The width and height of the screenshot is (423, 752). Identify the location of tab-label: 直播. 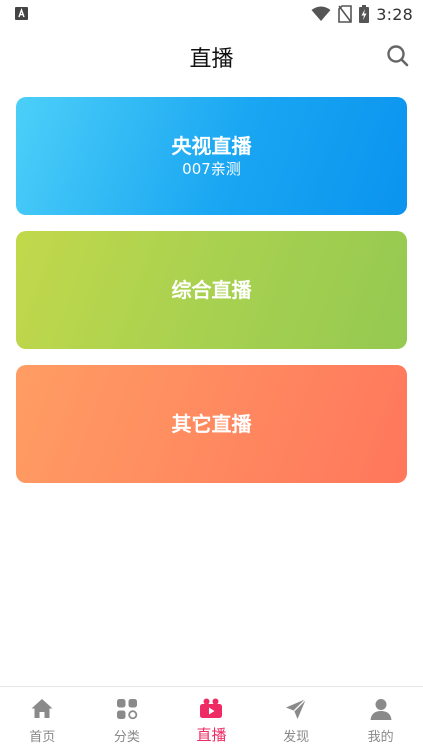
(211, 735).